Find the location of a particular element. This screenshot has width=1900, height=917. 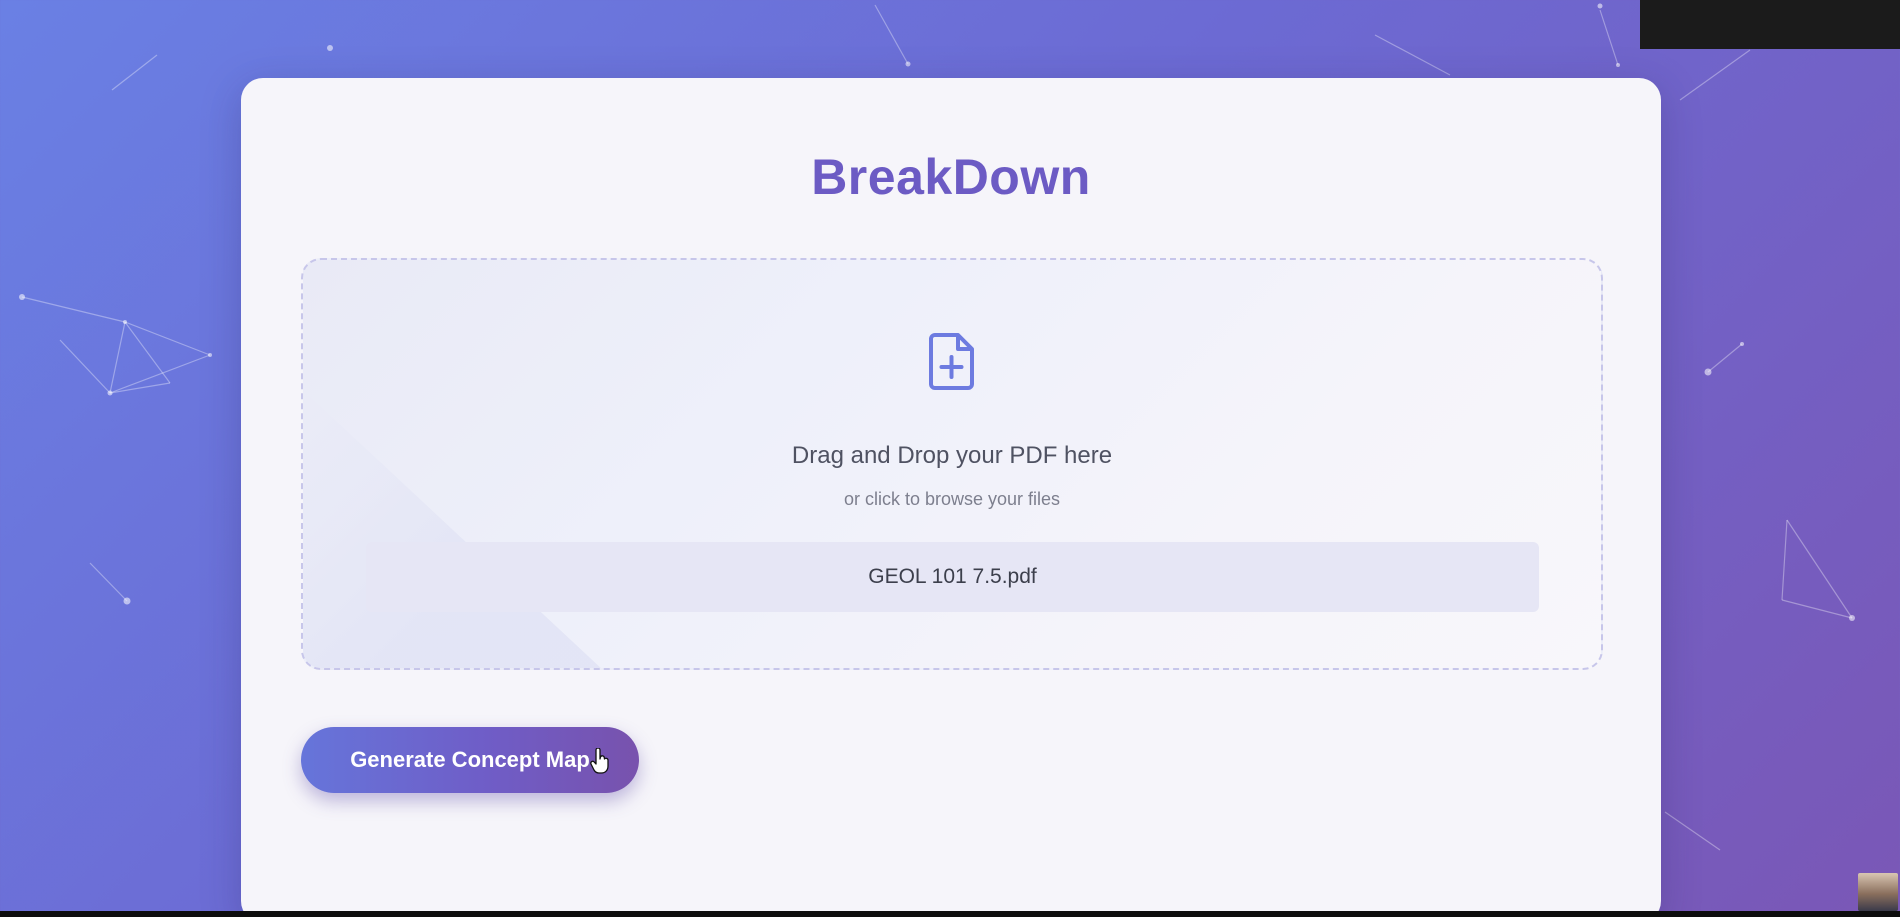

file-plus-icon is located at coordinates (951, 361).